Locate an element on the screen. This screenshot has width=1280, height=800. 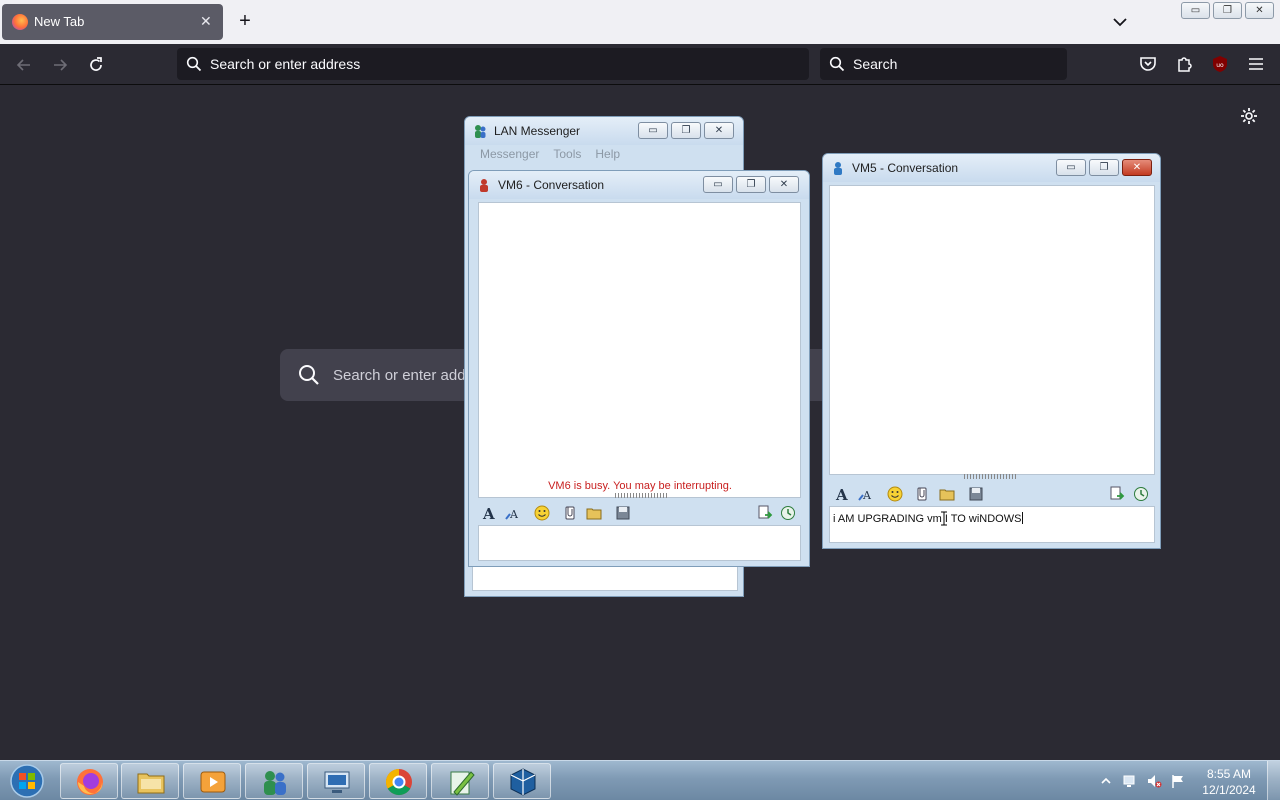
media-player-icon is located at coordinates (213, 782).